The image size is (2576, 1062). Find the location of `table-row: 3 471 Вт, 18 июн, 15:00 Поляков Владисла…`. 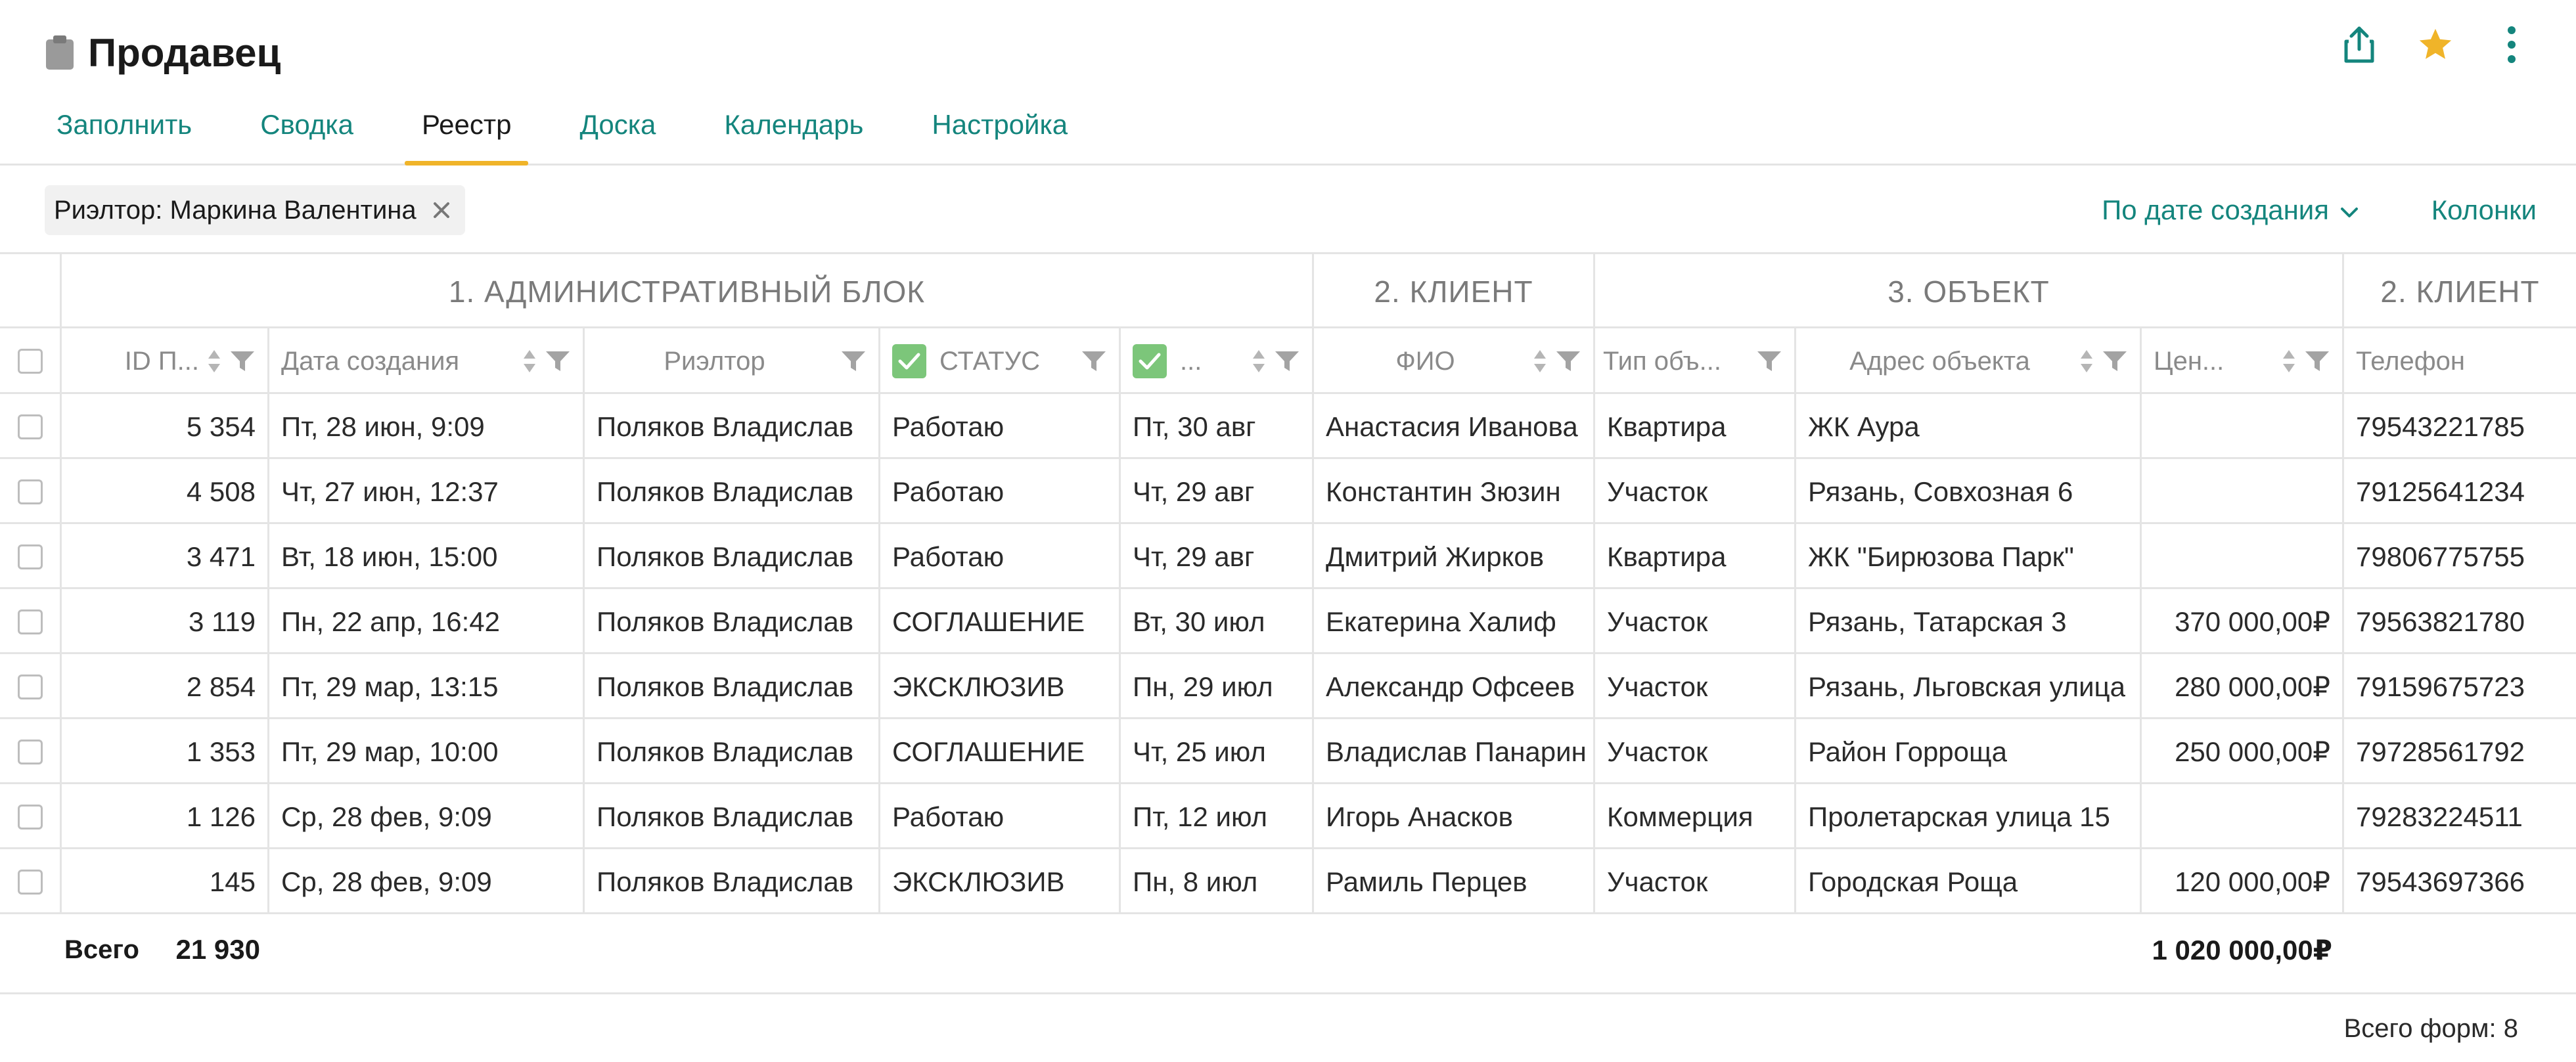

table-row: 3 471 Вт, 18 июн, 15:00 Поляков Владисла… is located at coordinates (1288, 556).